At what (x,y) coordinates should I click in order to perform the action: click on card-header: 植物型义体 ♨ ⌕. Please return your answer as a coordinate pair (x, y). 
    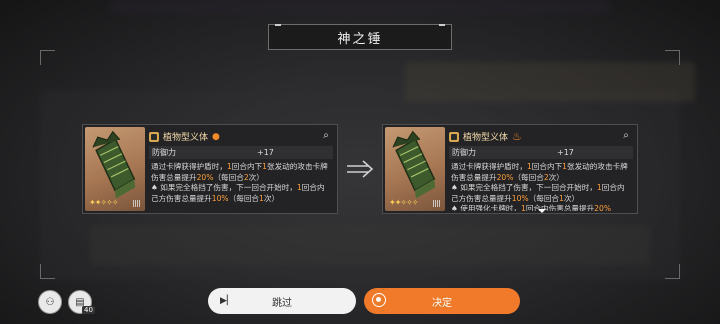
    Looking at the image, I should click on (541, 136).